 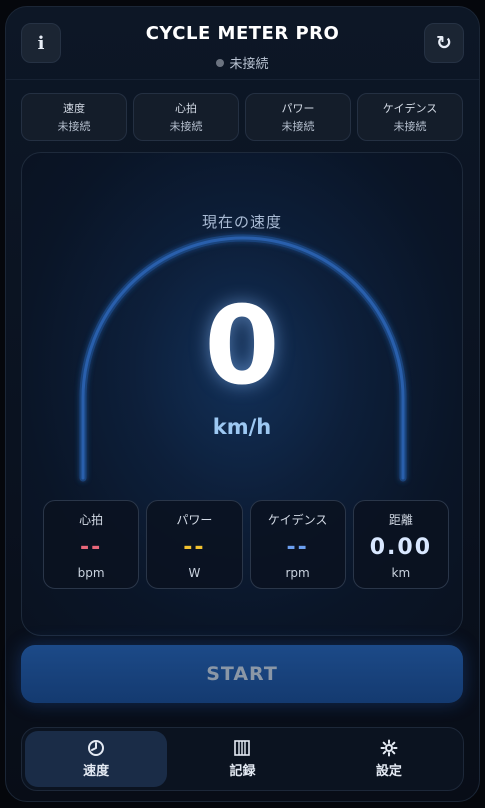 What do you see at coordinates (410, 108) in the screenshot?
I see `sensor-name: ケイデンス` at bounding box center [410, 108].